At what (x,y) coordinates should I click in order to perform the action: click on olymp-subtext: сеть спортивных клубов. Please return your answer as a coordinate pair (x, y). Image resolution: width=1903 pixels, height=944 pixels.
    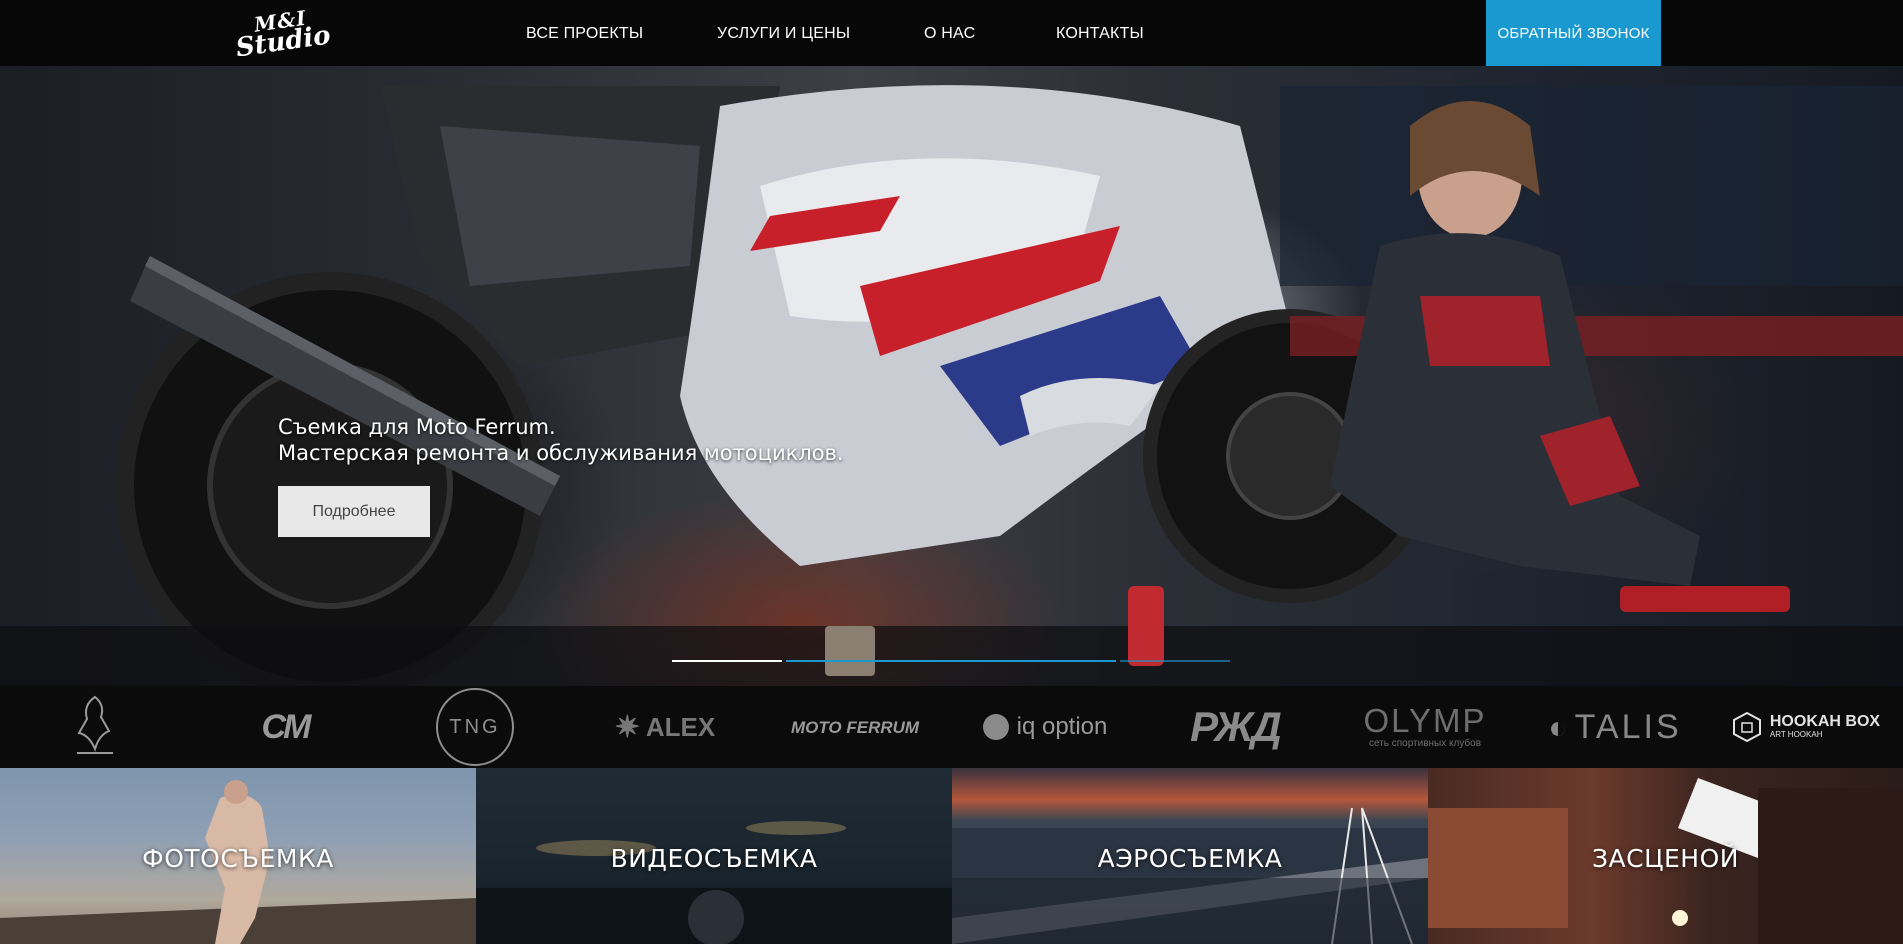
    Looking at the image, I should click on (1425, 743).